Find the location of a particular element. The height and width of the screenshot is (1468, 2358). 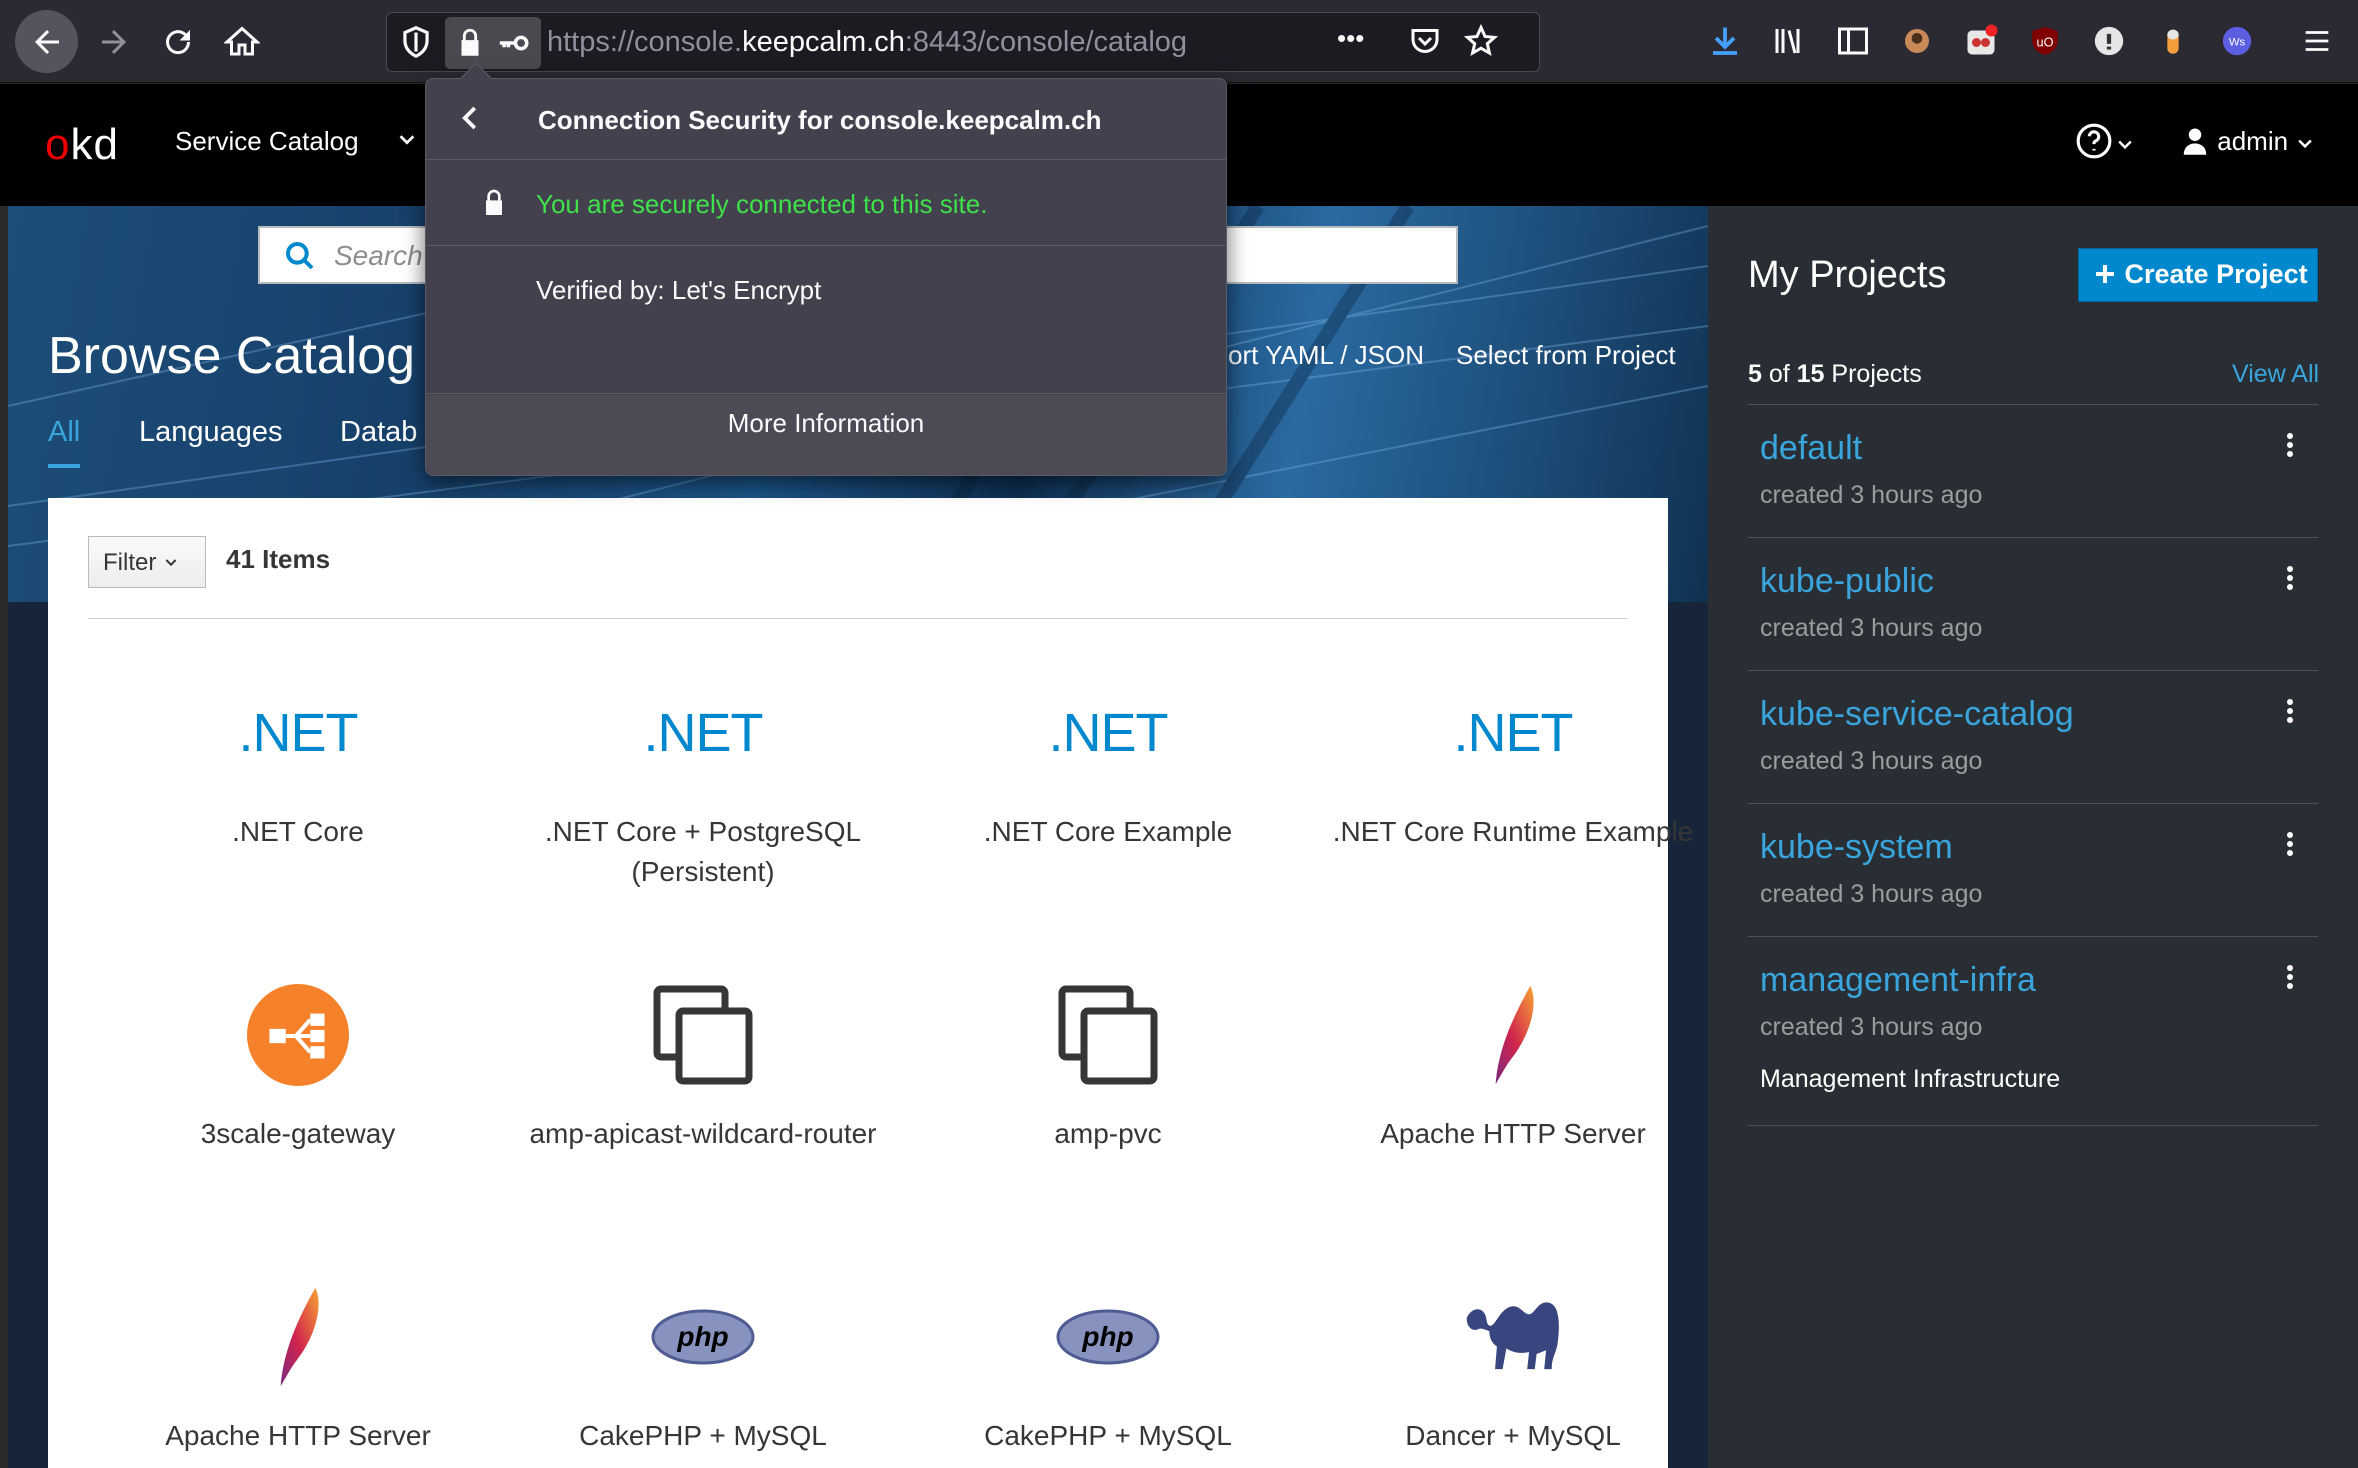

select-from-project-link: Select from Project is located at coordinates (1566, 355).